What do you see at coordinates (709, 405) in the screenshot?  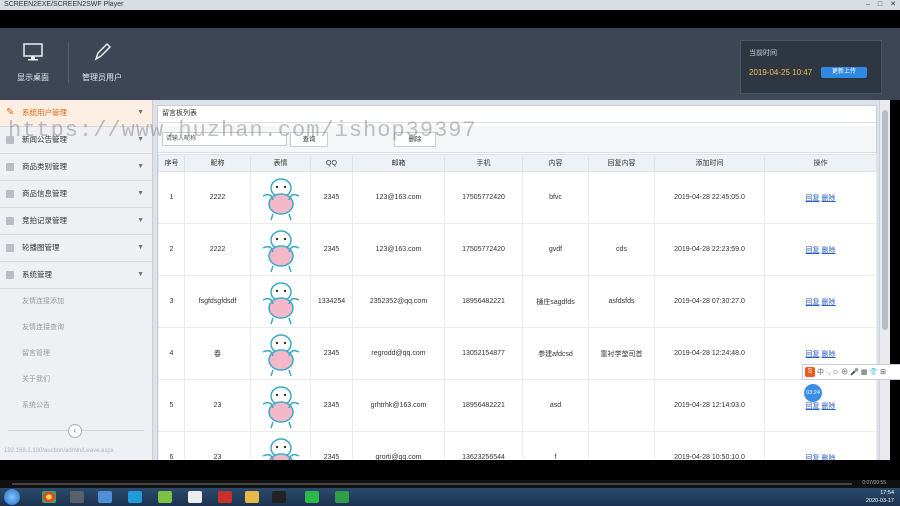 I see `cell-time: 2019-04-28 12:14:03.0` at bounding box center [709, 405].